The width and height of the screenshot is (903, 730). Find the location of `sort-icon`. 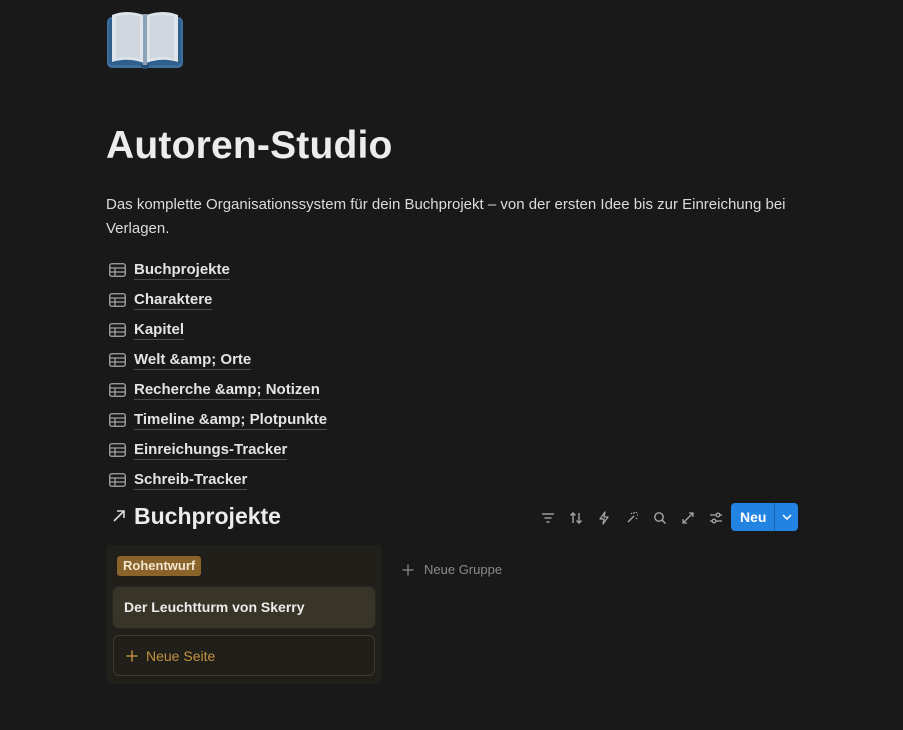

sort-icon is located at coordinates (576, 518).